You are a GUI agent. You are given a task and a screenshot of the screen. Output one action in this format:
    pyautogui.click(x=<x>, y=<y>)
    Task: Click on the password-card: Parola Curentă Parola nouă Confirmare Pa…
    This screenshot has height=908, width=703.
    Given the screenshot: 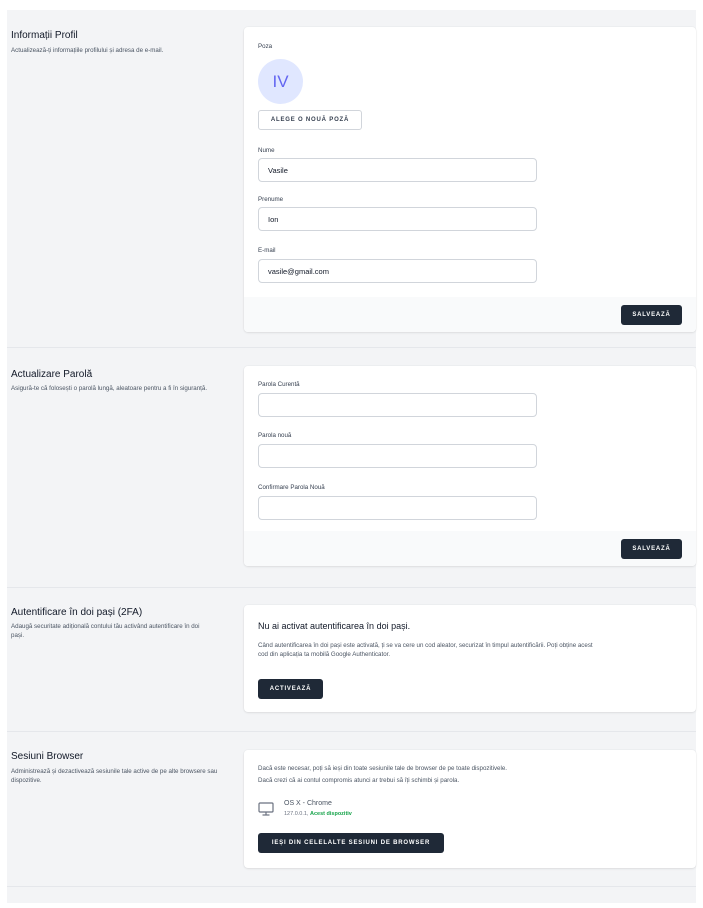 What is the action you would take?
    pyautogui.click(x=470, y=466)
    